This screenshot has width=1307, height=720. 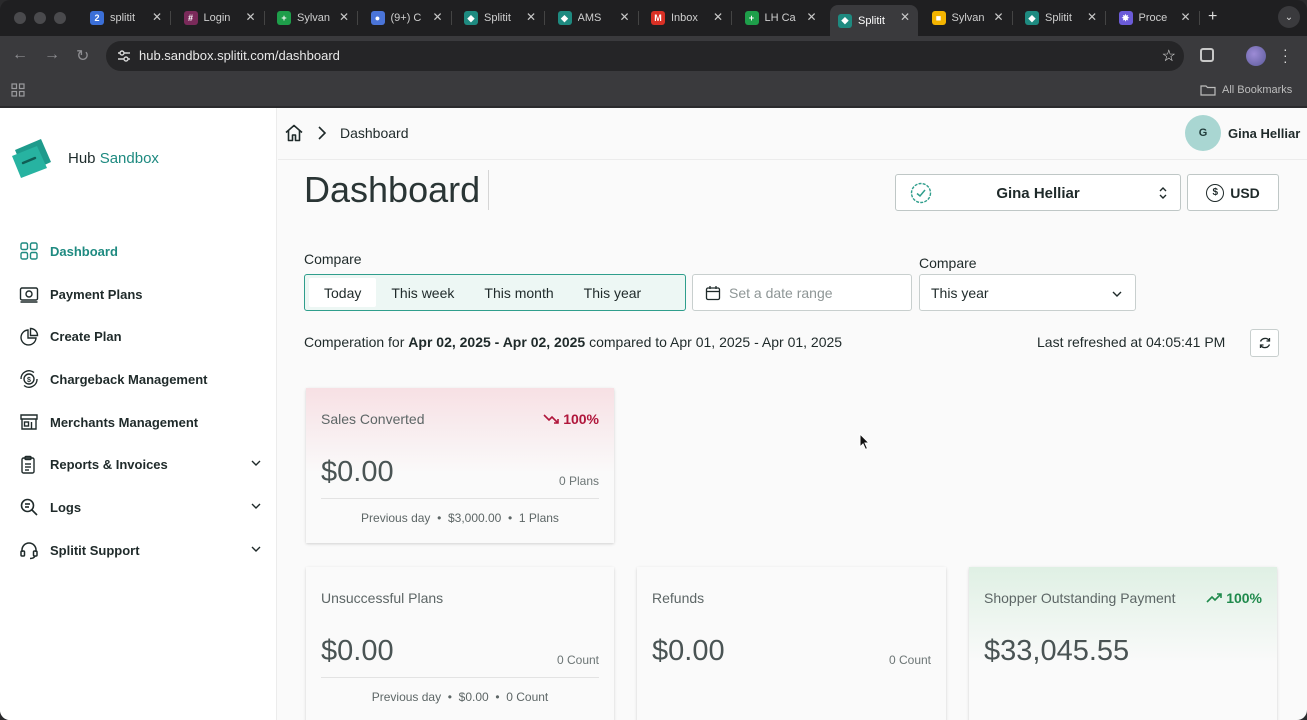 What do you see at coordinates (124, 56) in the screenshot?
I see `site-settings-icon` at bounding box center [124, 56].